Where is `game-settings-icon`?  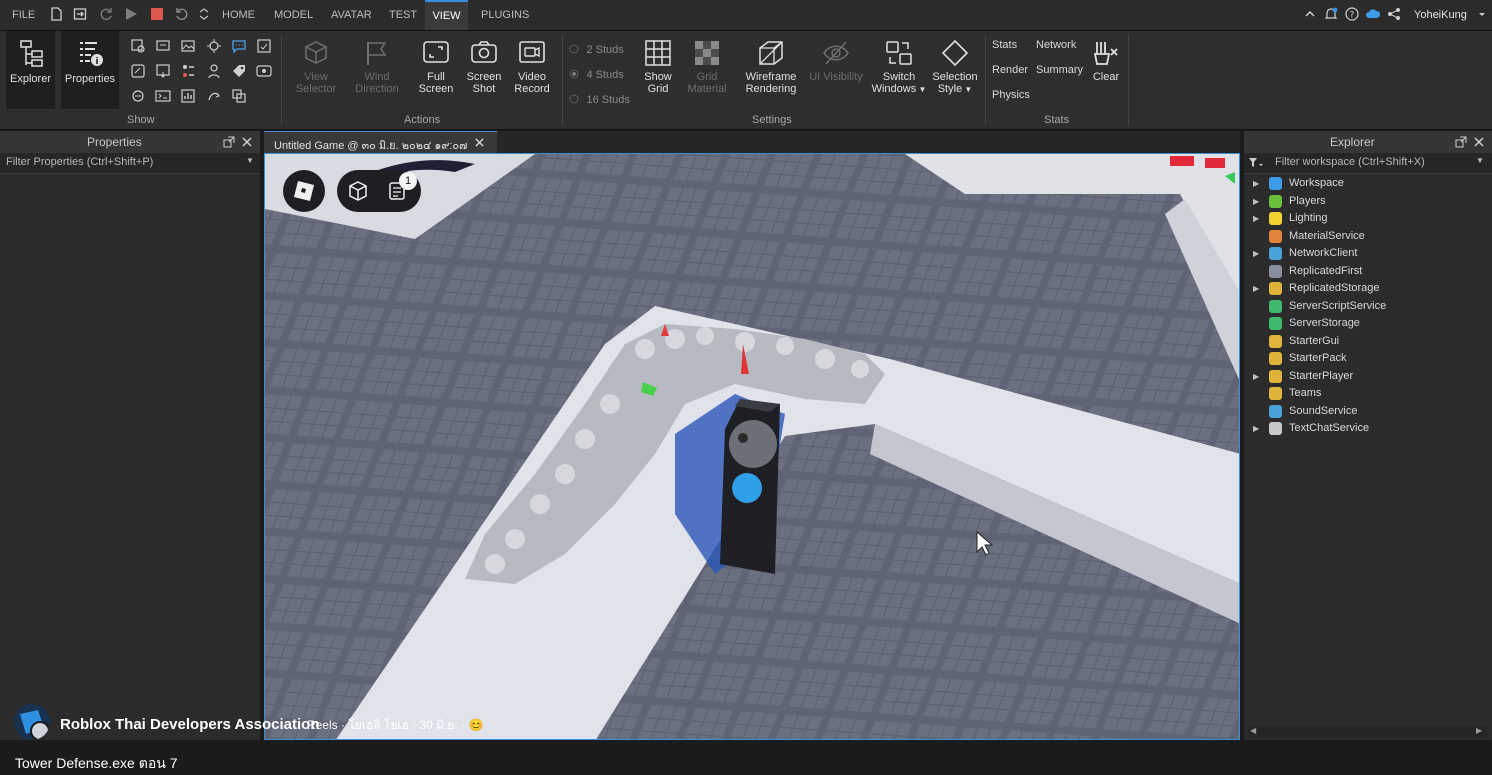 game-settings-icon is located at coordinates (138, 96).